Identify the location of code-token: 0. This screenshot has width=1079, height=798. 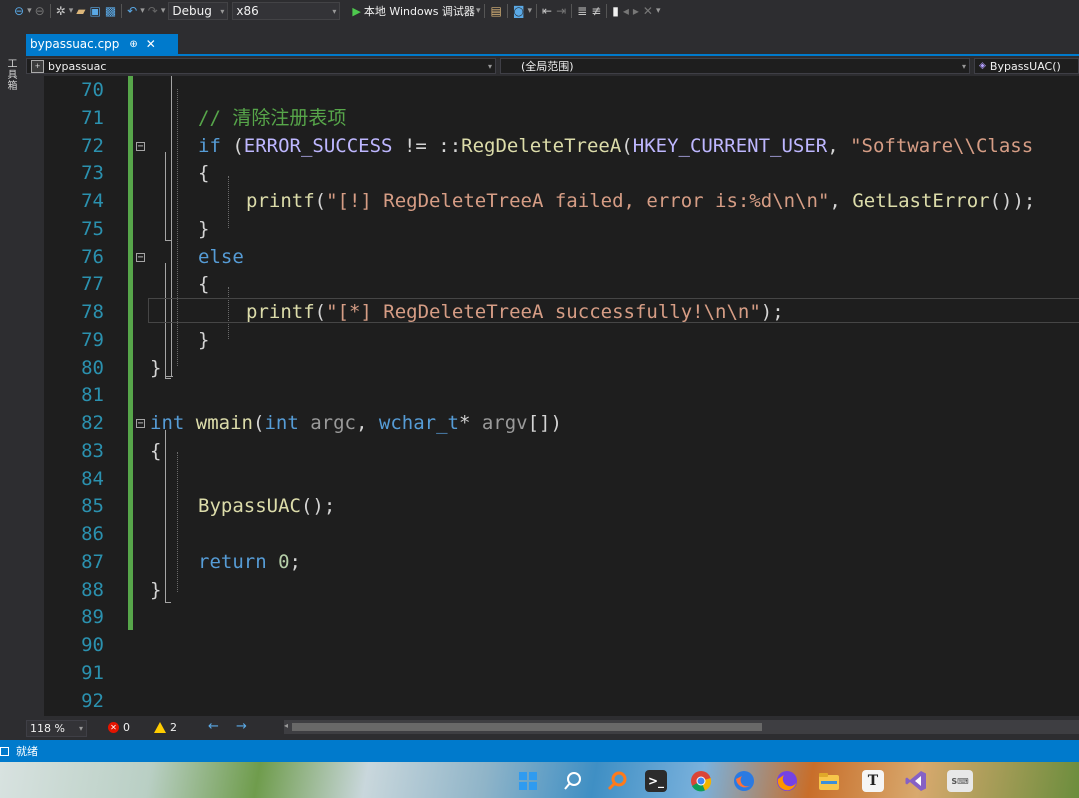
(284, 561).